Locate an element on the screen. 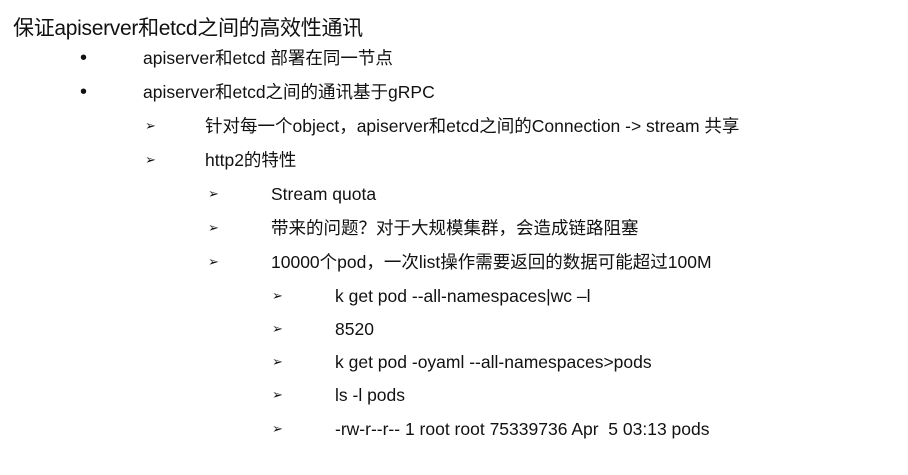 This screenshot has height=475, width=908. slide-title: 保证apiserver和etcd之间的高效性通讯 is located at coordinates (188, 28).